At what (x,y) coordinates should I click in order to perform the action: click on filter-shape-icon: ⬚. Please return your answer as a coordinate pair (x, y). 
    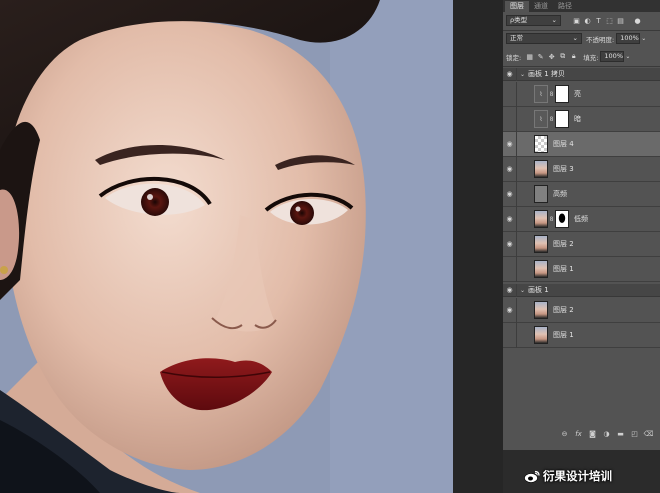
    Looking at the image, I should click on (609, 20).